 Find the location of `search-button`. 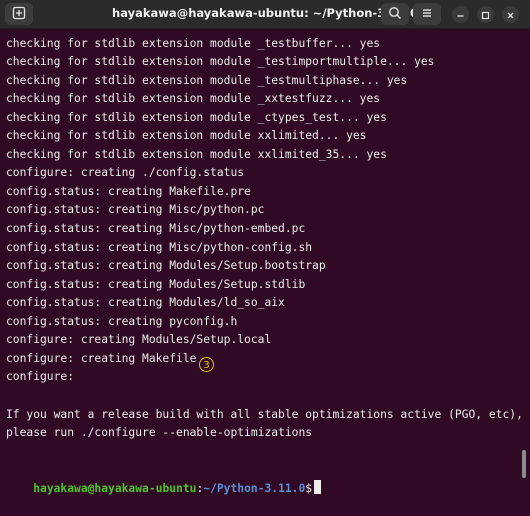

search-button is located at coordinates (395, 14).